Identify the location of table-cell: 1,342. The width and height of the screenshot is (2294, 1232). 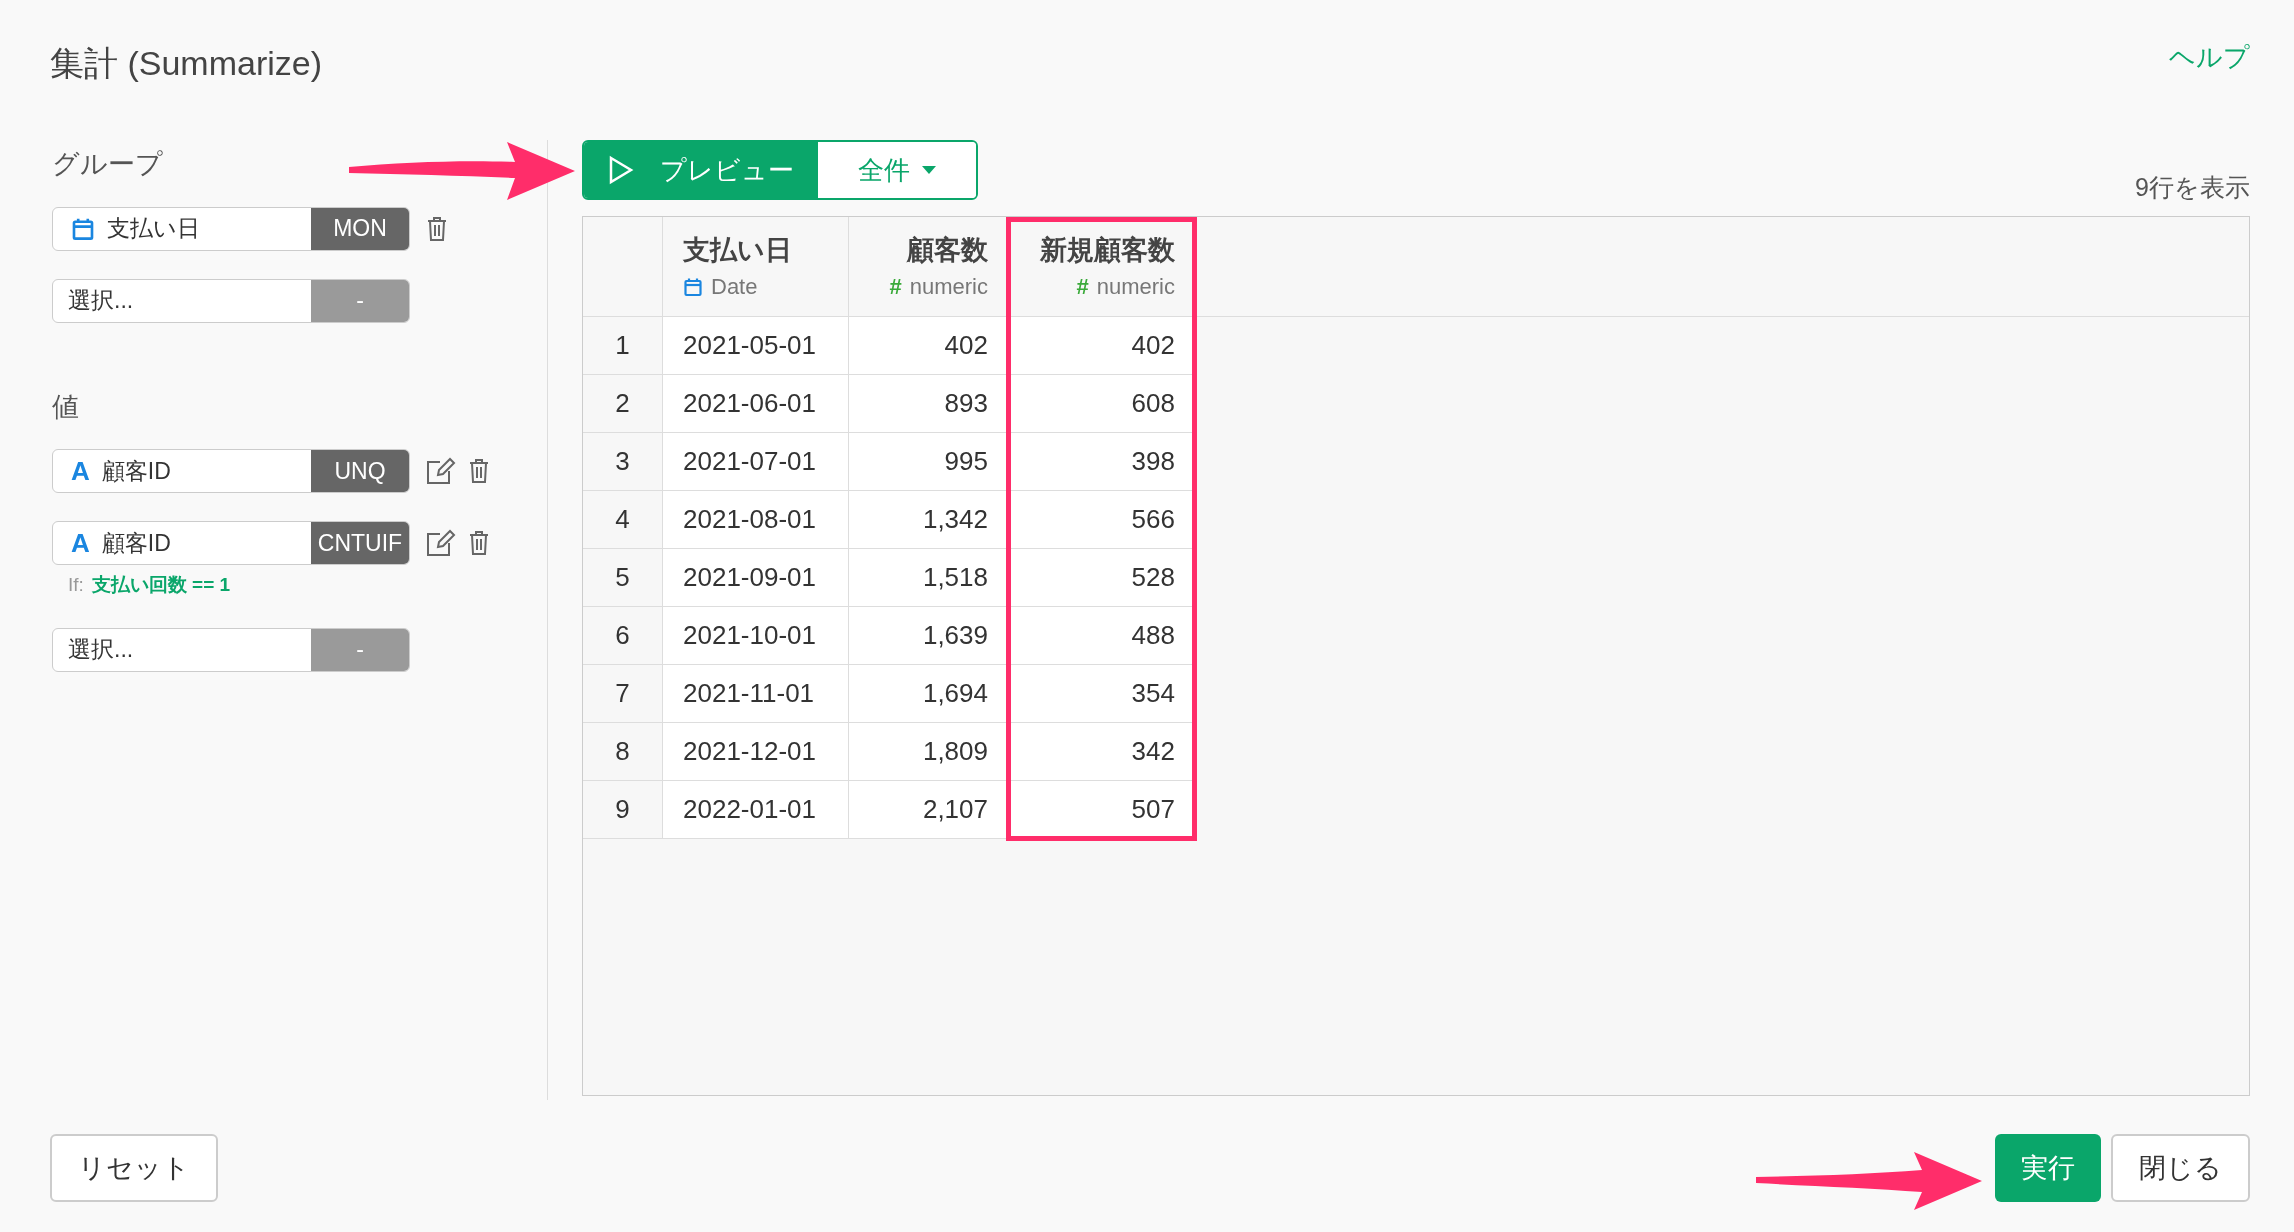
(929, 519).